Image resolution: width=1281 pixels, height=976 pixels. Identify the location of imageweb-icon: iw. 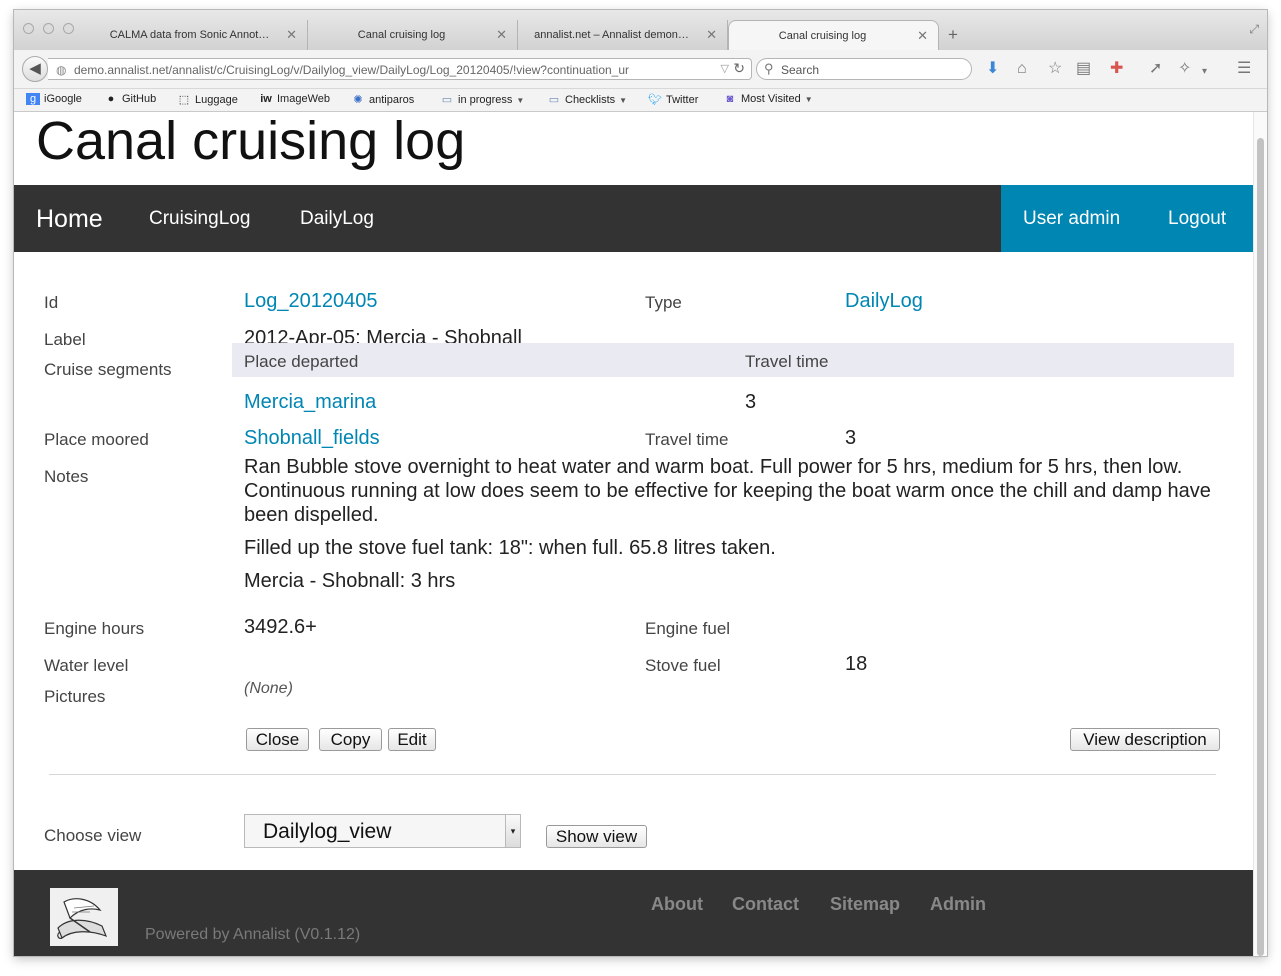
(266, 99).